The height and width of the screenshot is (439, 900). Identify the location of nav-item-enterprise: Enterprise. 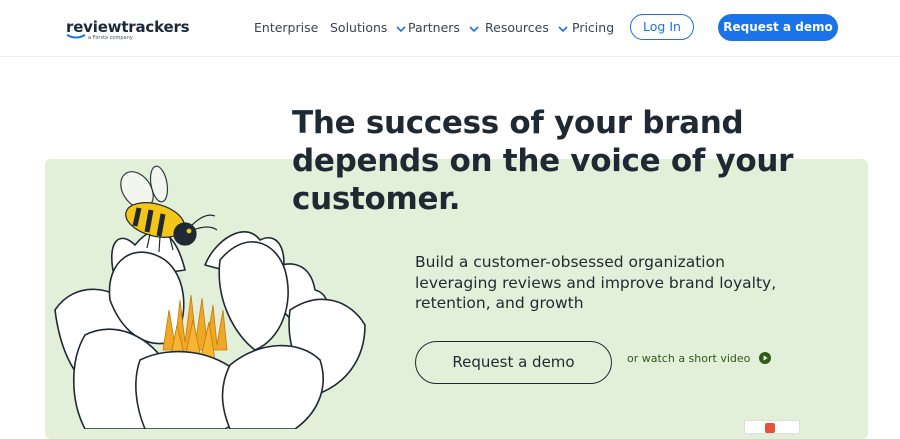
(286, 27).